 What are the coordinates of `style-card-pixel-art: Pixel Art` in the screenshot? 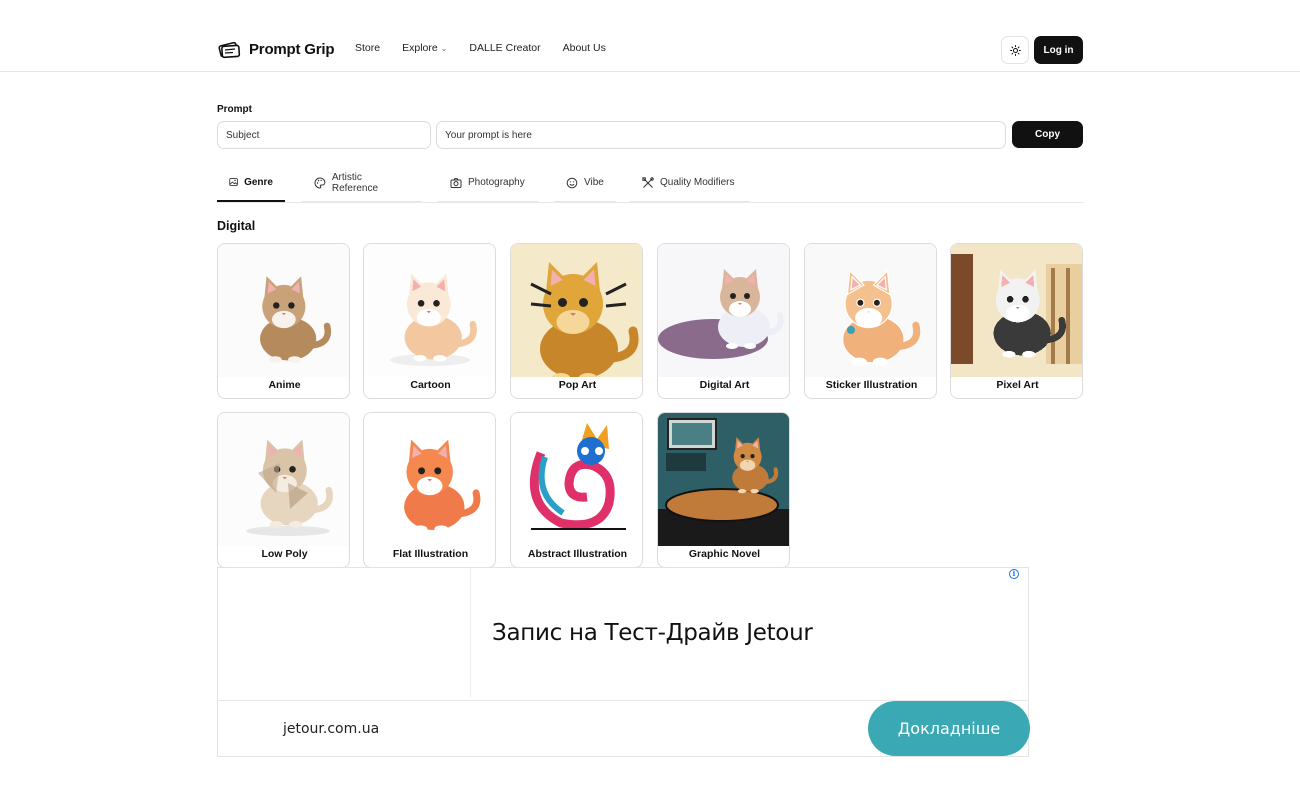 It's located at (1016, 321).